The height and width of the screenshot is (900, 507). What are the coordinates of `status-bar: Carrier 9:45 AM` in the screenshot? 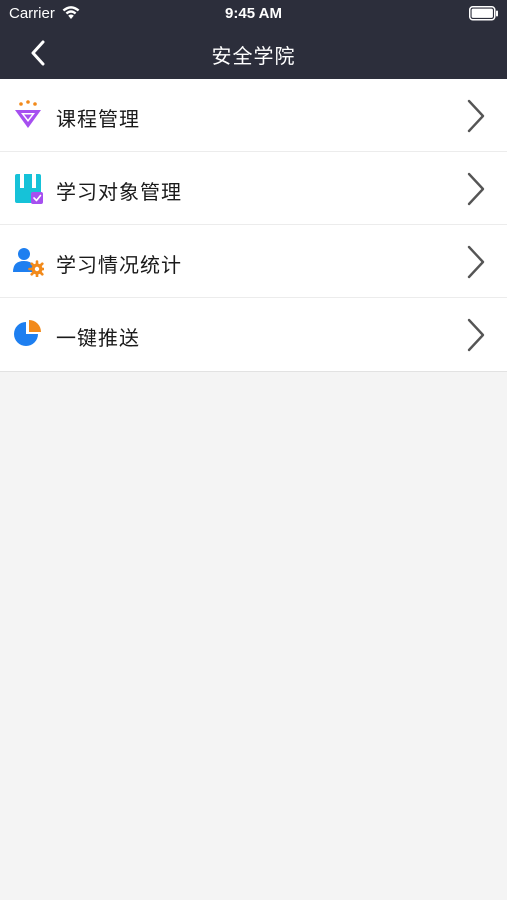 It's located at (253, 14).